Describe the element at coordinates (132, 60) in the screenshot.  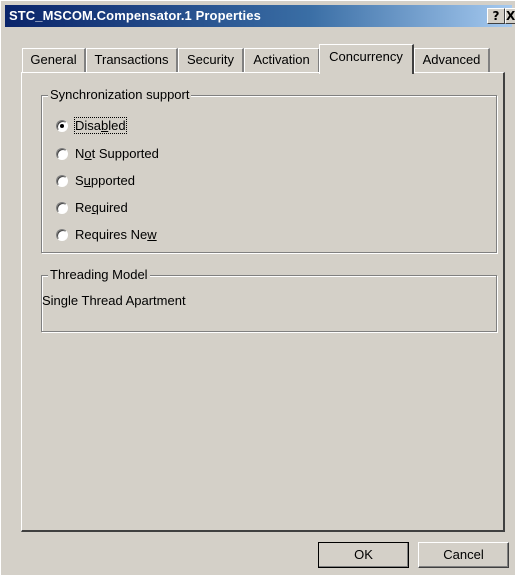
I see `tab-transactions: Transactions` at that location.